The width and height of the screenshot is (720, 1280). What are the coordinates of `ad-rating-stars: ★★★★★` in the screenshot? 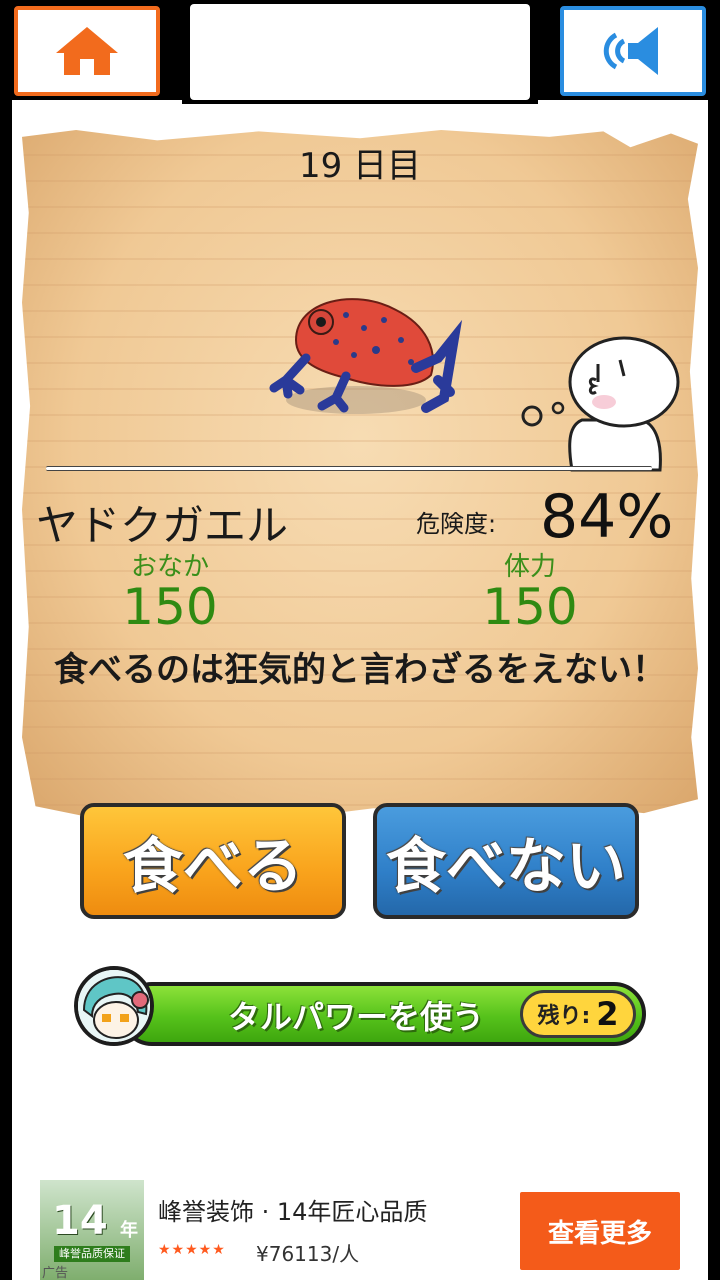 It's located at (192, 1250).